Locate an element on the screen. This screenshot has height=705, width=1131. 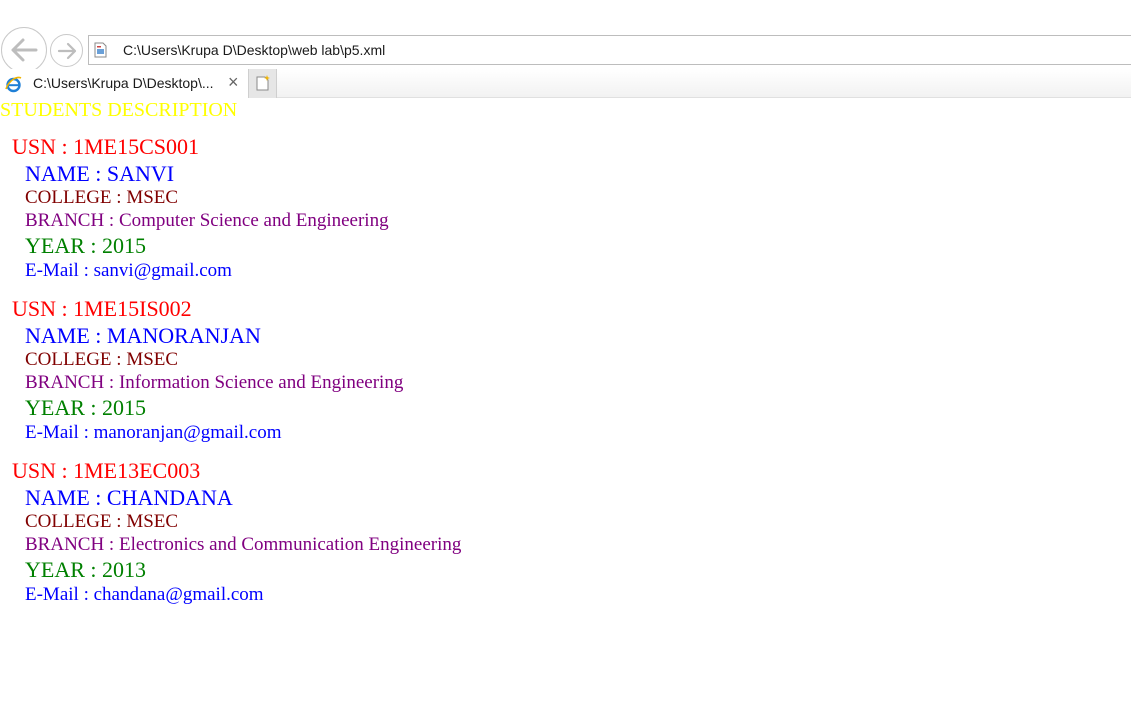
student-name: NAME : CHANDANA is located at coordinates (129, 497).